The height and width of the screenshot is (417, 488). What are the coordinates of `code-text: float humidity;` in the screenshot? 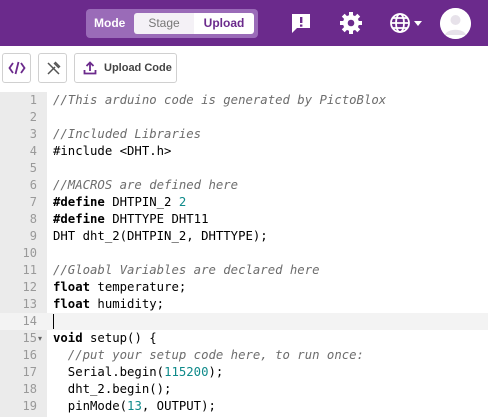 It's located at (108, 304).